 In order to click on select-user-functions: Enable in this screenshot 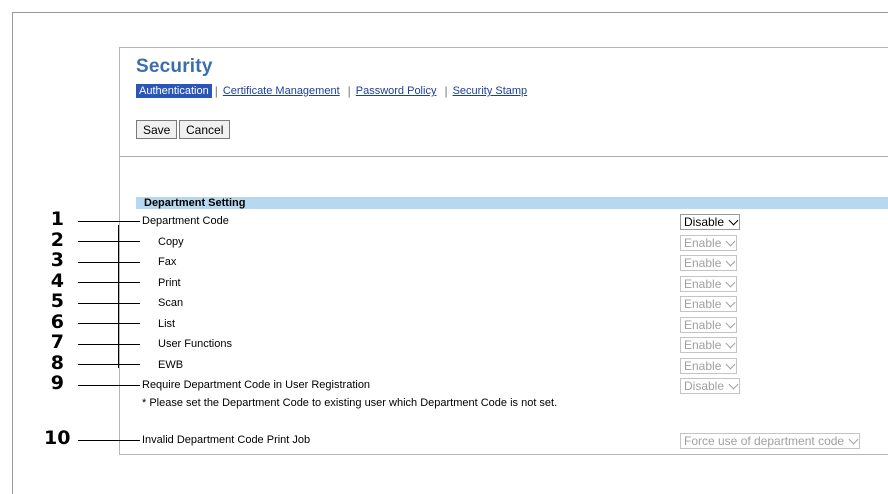, I will do `click(709, 345)`.